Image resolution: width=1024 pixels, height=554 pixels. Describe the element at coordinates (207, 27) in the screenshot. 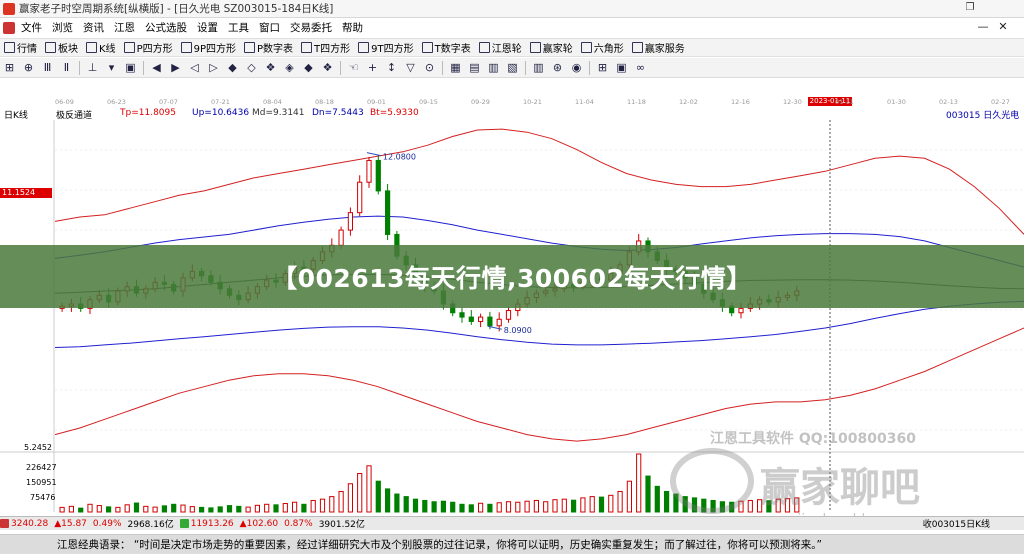

I see `menu-settings: 设置` at that location.